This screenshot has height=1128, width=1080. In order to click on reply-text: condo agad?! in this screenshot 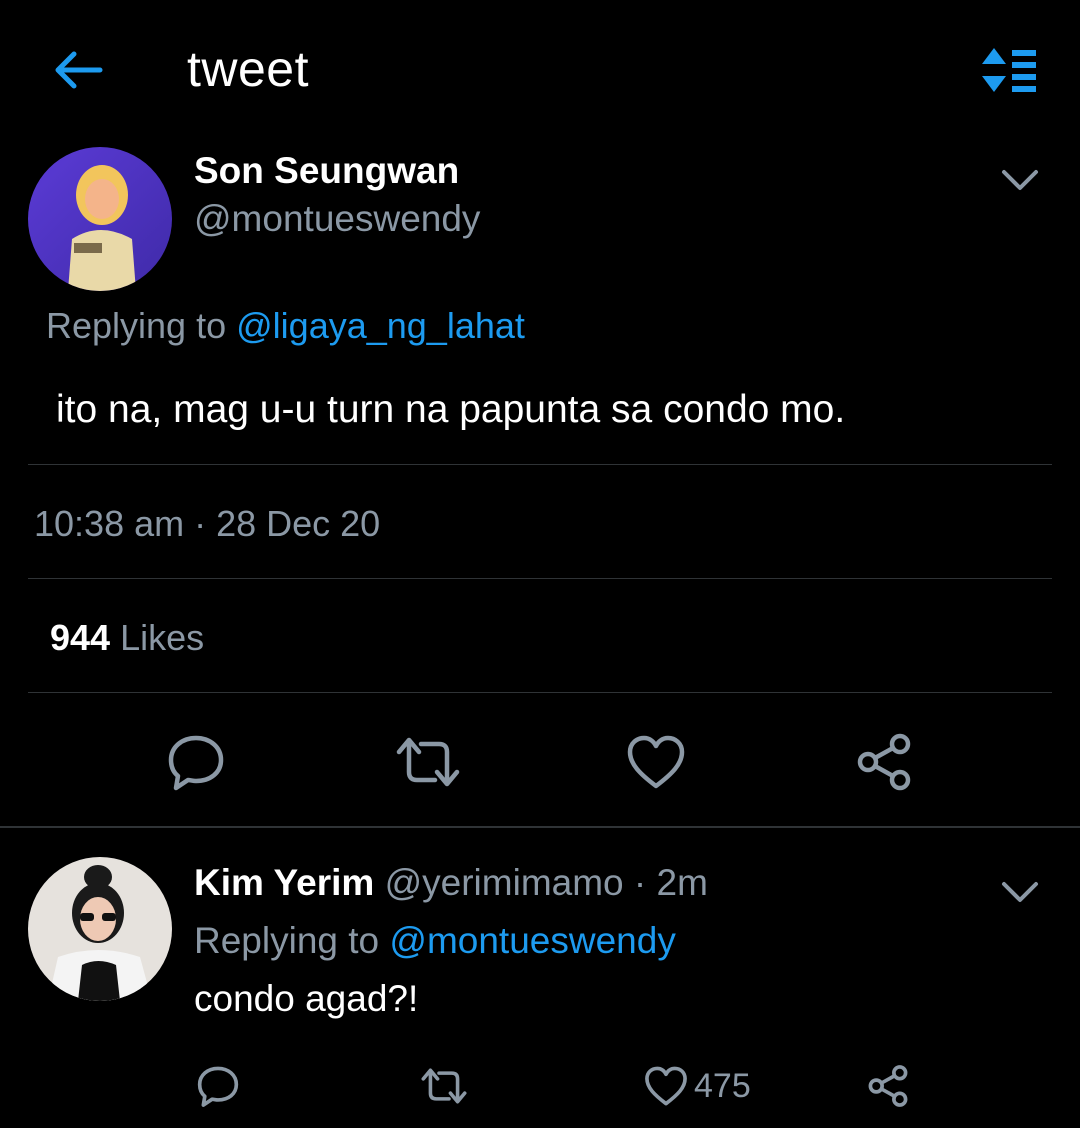, I will do `click(306, 998)`.